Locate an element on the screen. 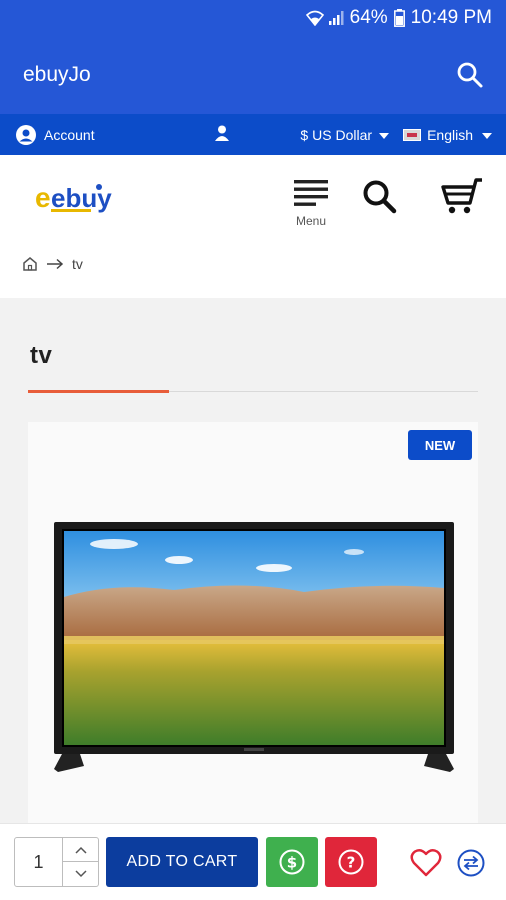 The height and width of the screenshot is (900, 506). svg-text: e is located at coordinates (43, 197).